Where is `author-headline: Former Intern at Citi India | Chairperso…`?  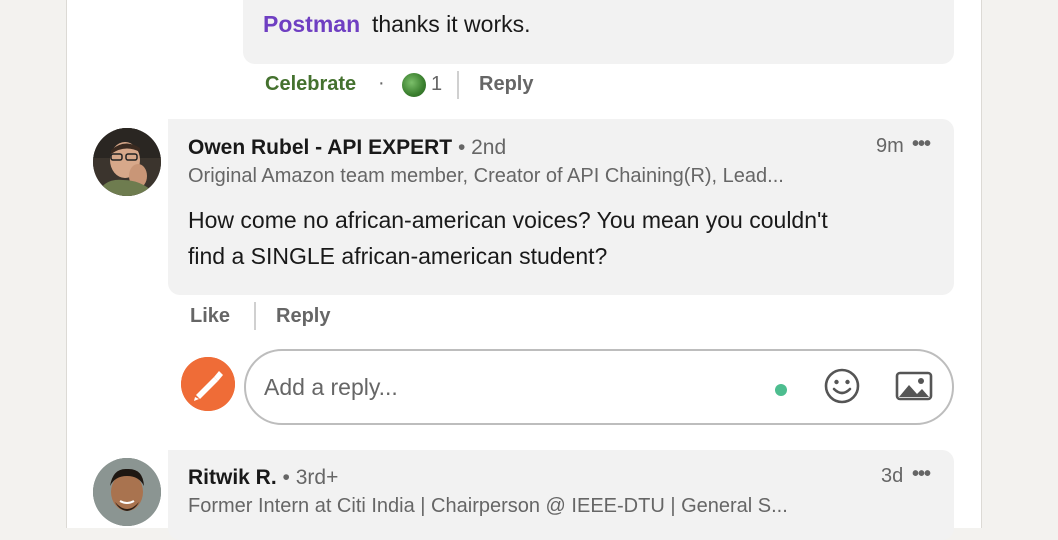
author-headline: Former Intern at Citi India | Chairperso… is located at coordinates (488, 506).